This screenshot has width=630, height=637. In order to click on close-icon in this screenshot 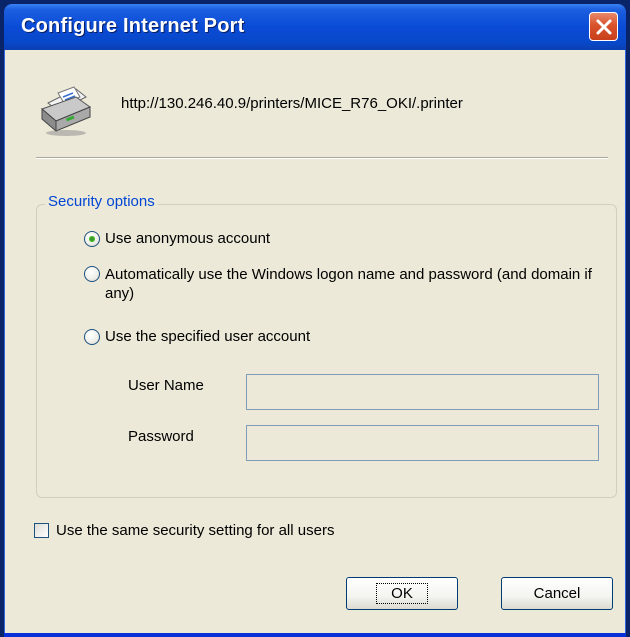, I will do `click(604, 27)`.